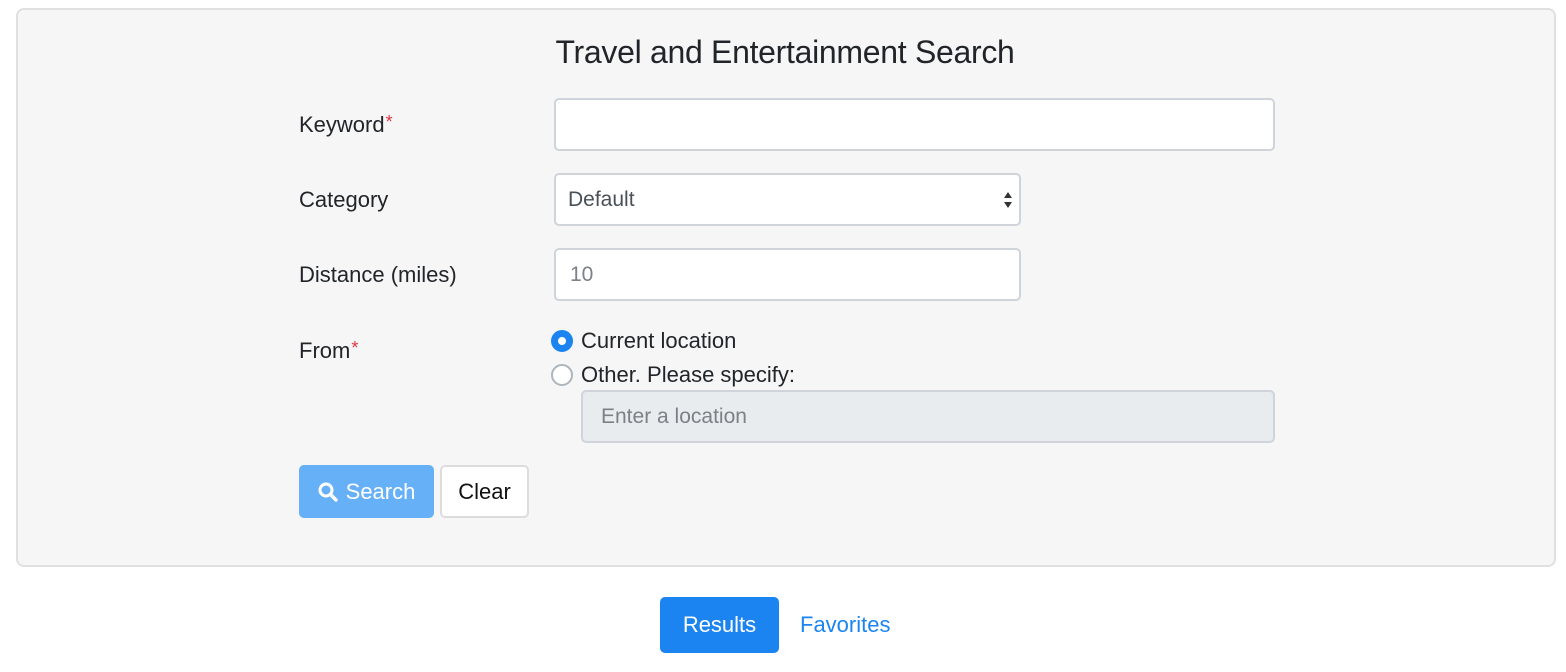 The height and width of the screenshot is (672, 1566). I want to click on radio-other-location-label: Other. Please specify:, so click(688, 374).